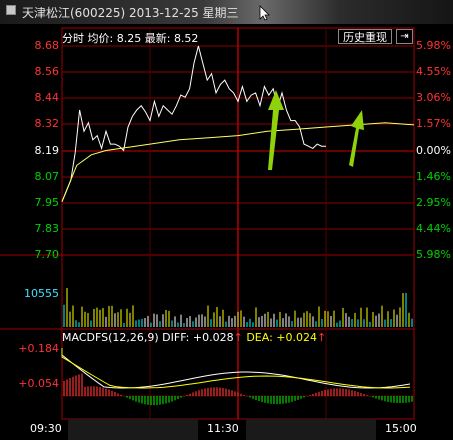 Image resolution: width=453 pixels, height=440 pixels. I want to click on percent-axis-label: 2.95%, so click(433, 202).